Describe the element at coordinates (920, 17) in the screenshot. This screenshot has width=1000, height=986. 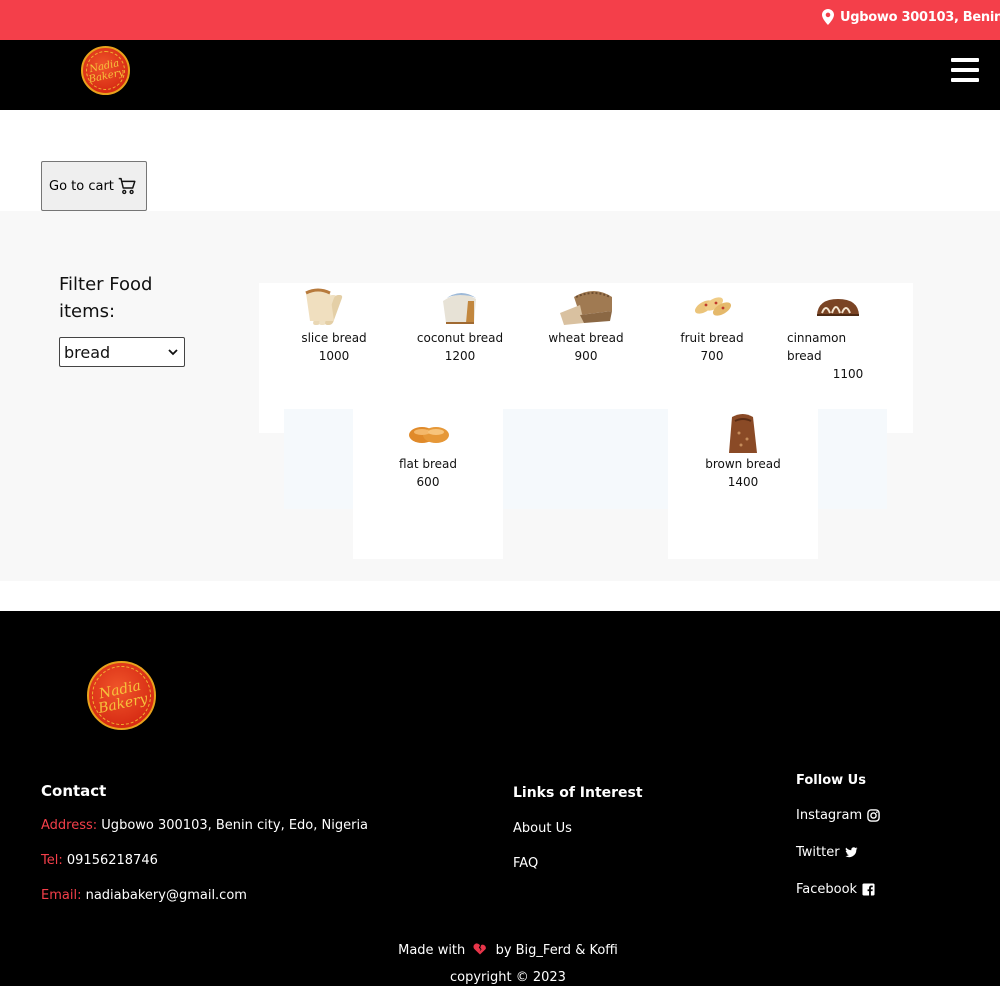
I see `topbar-address-text: Ugbowo 300103, Benin city, Edo, Nigeria` at that location.